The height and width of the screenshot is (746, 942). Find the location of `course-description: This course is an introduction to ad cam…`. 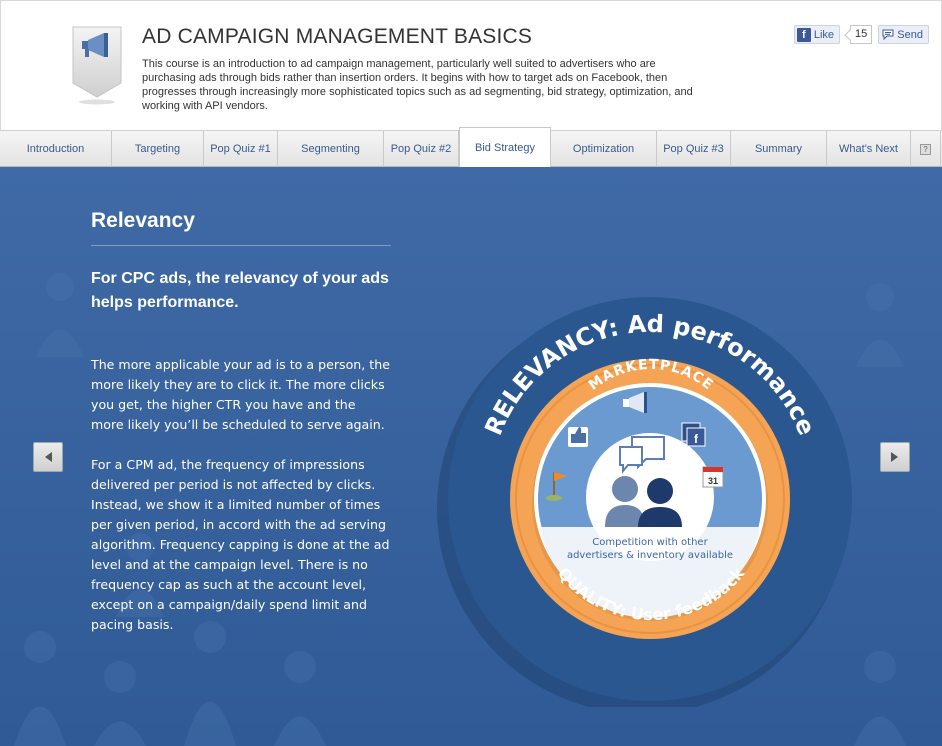

course-description: This course is an introduction to ad cam… is located at coordinates (417, 85).